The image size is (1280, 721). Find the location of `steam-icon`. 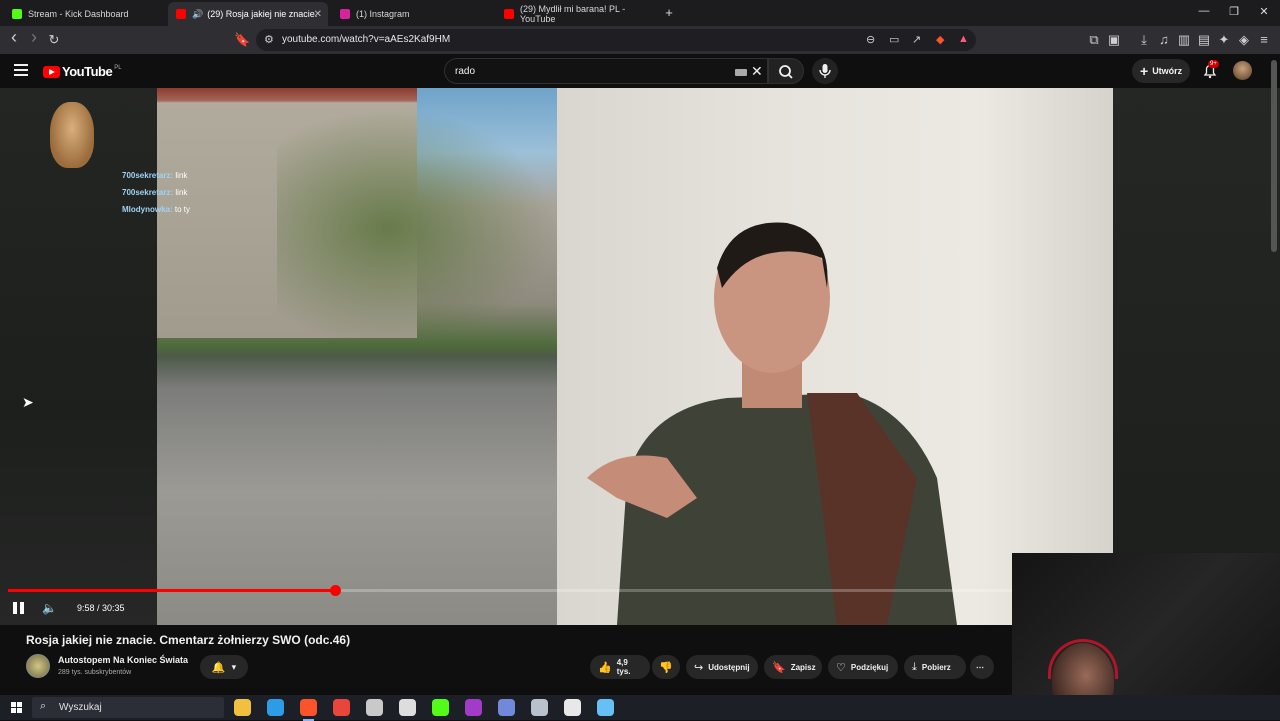

steam-icon is located at coordinates (605, 707).